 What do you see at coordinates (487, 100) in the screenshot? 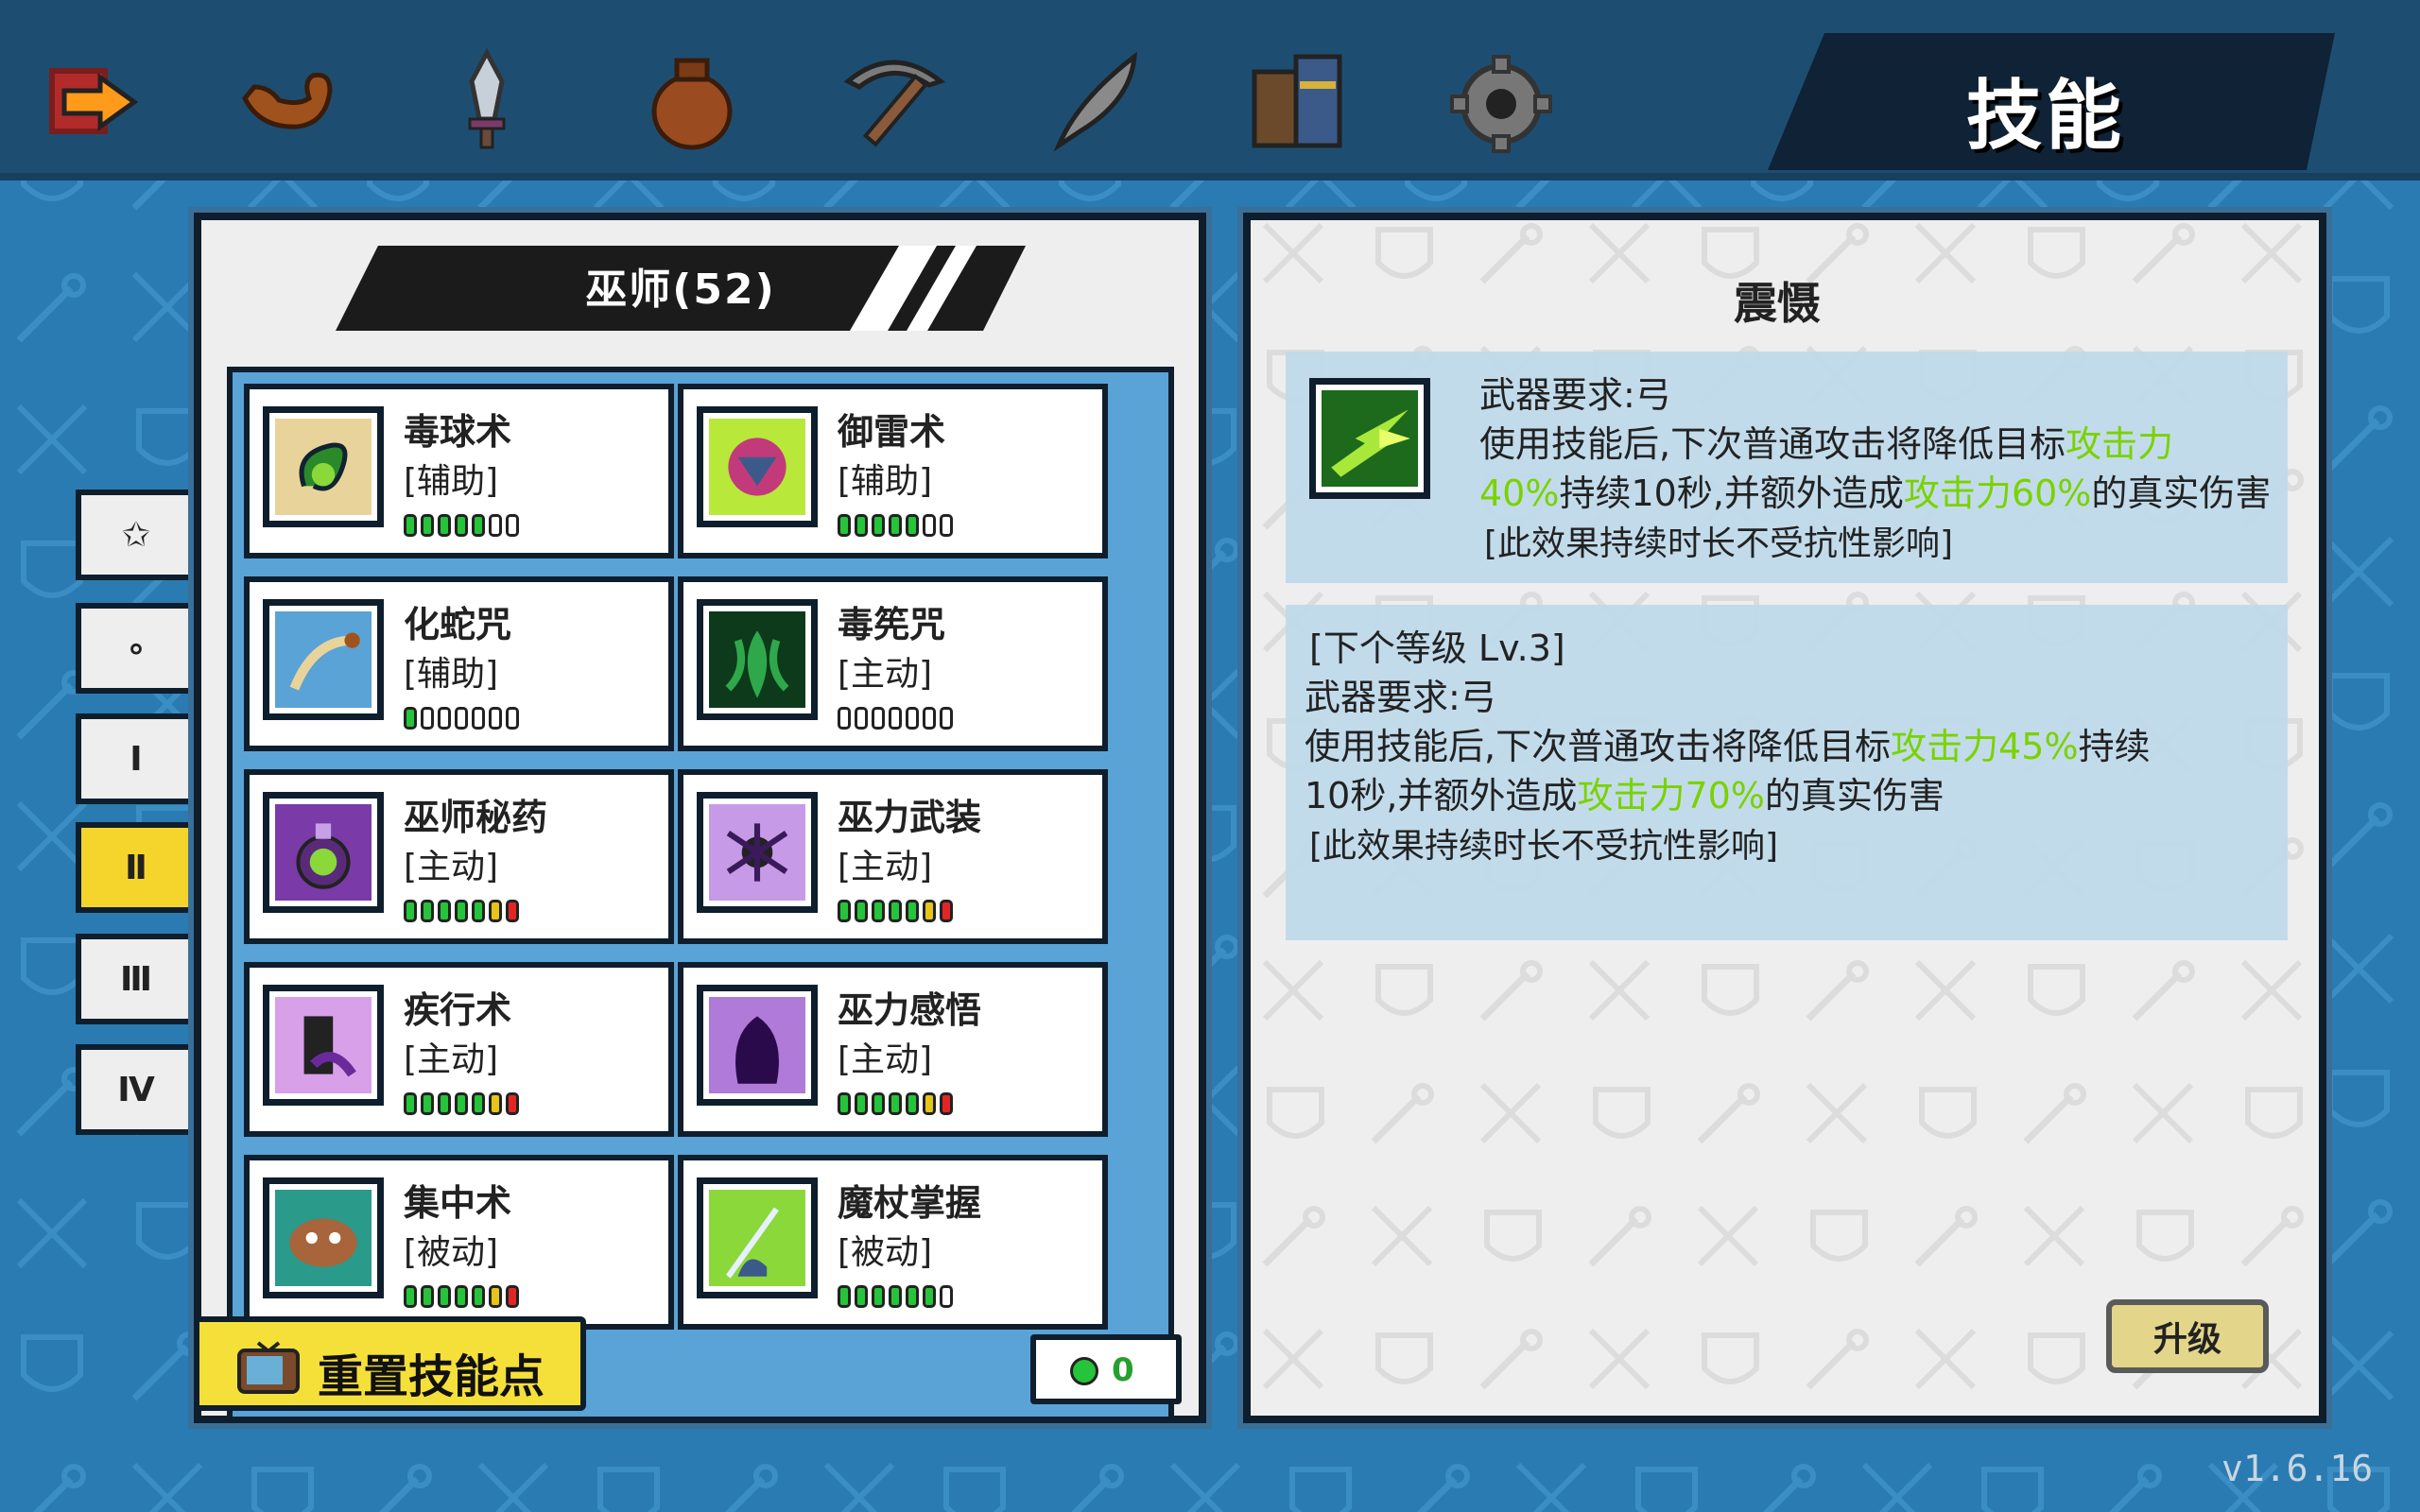
I see `sword-icon` at bounding box center [487, 100].